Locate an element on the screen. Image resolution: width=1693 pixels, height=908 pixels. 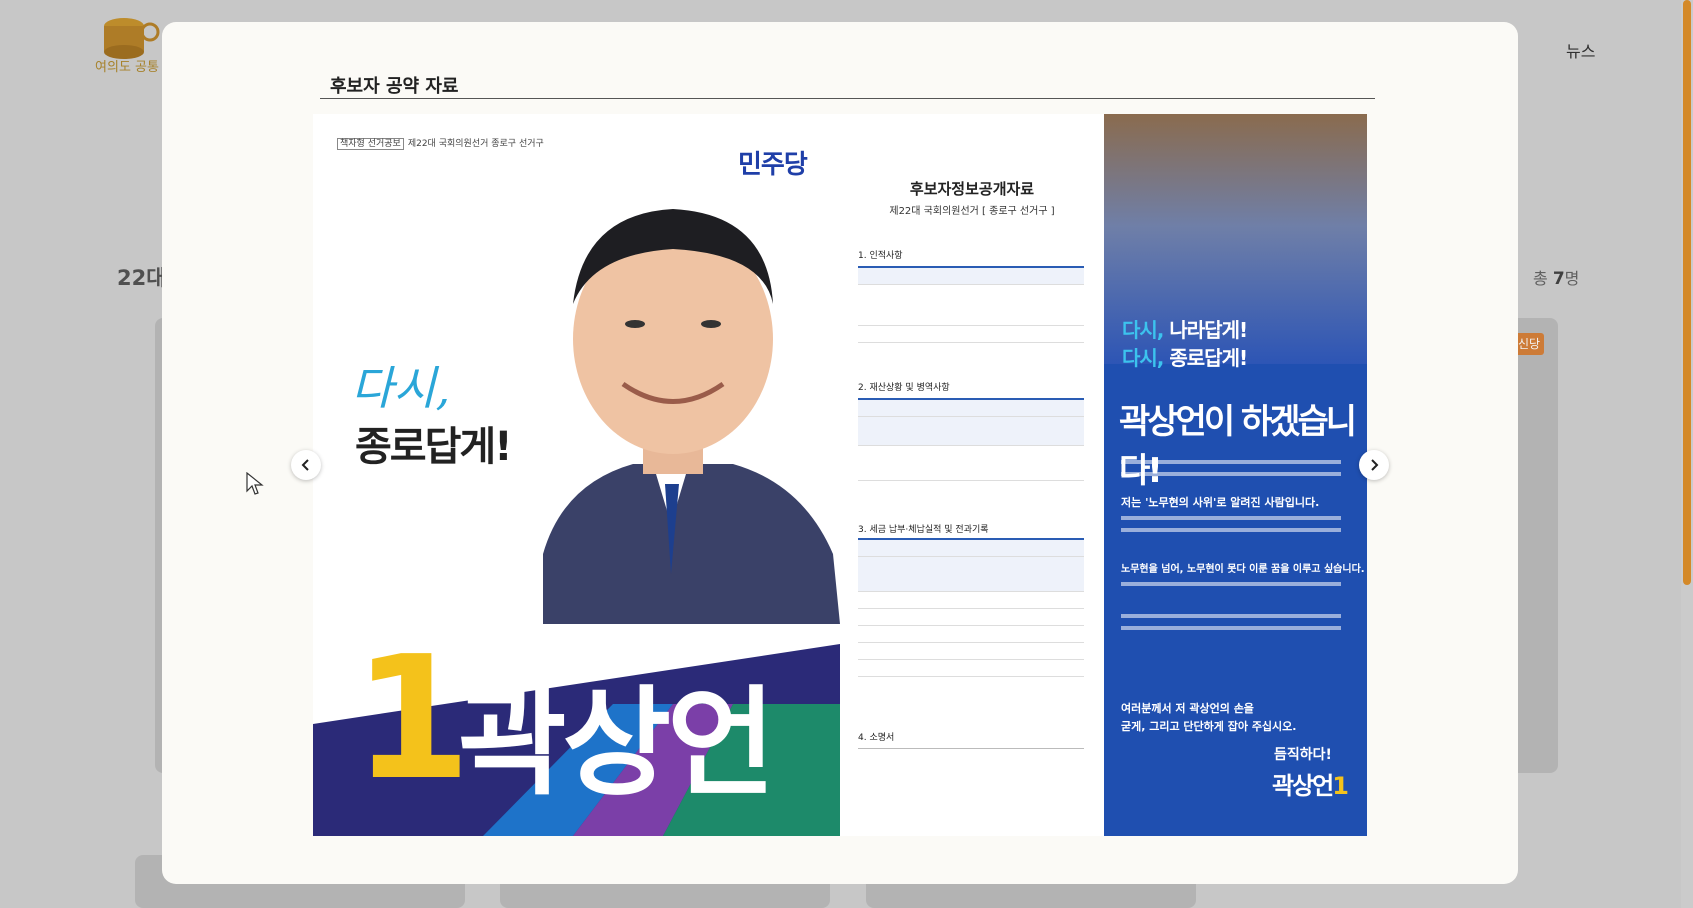
statement-area is located at coordinates (971, 748).